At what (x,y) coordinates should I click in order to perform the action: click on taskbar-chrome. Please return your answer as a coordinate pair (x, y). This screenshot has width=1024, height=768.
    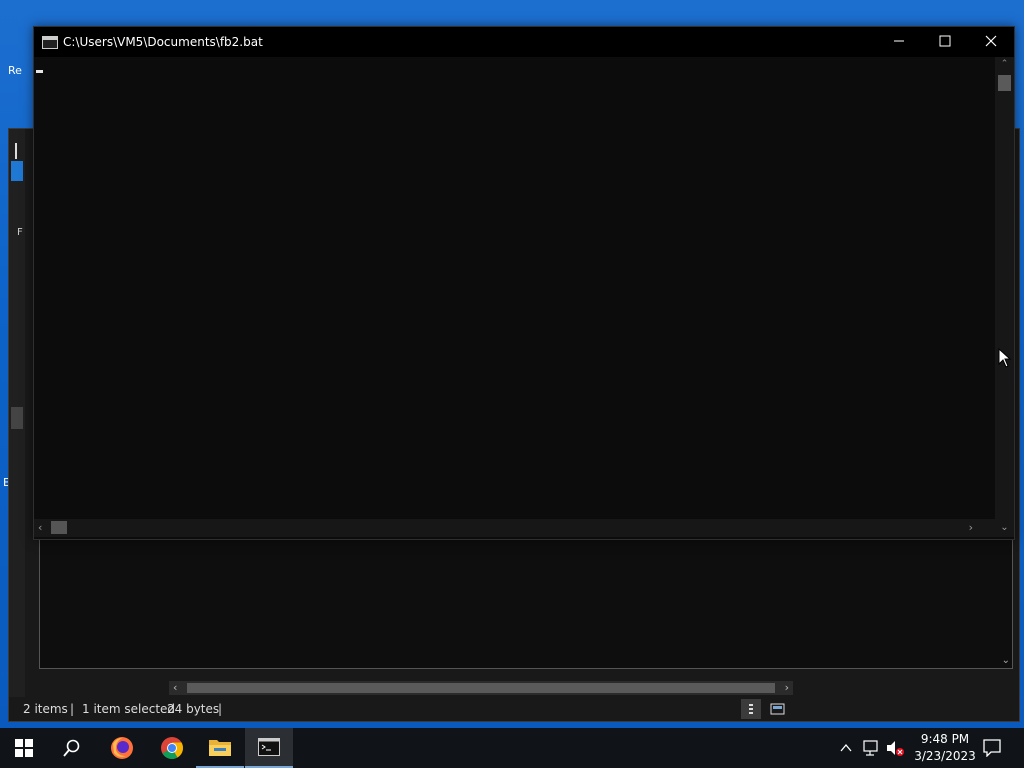
    Looking at the image, I should click on (172, 748).